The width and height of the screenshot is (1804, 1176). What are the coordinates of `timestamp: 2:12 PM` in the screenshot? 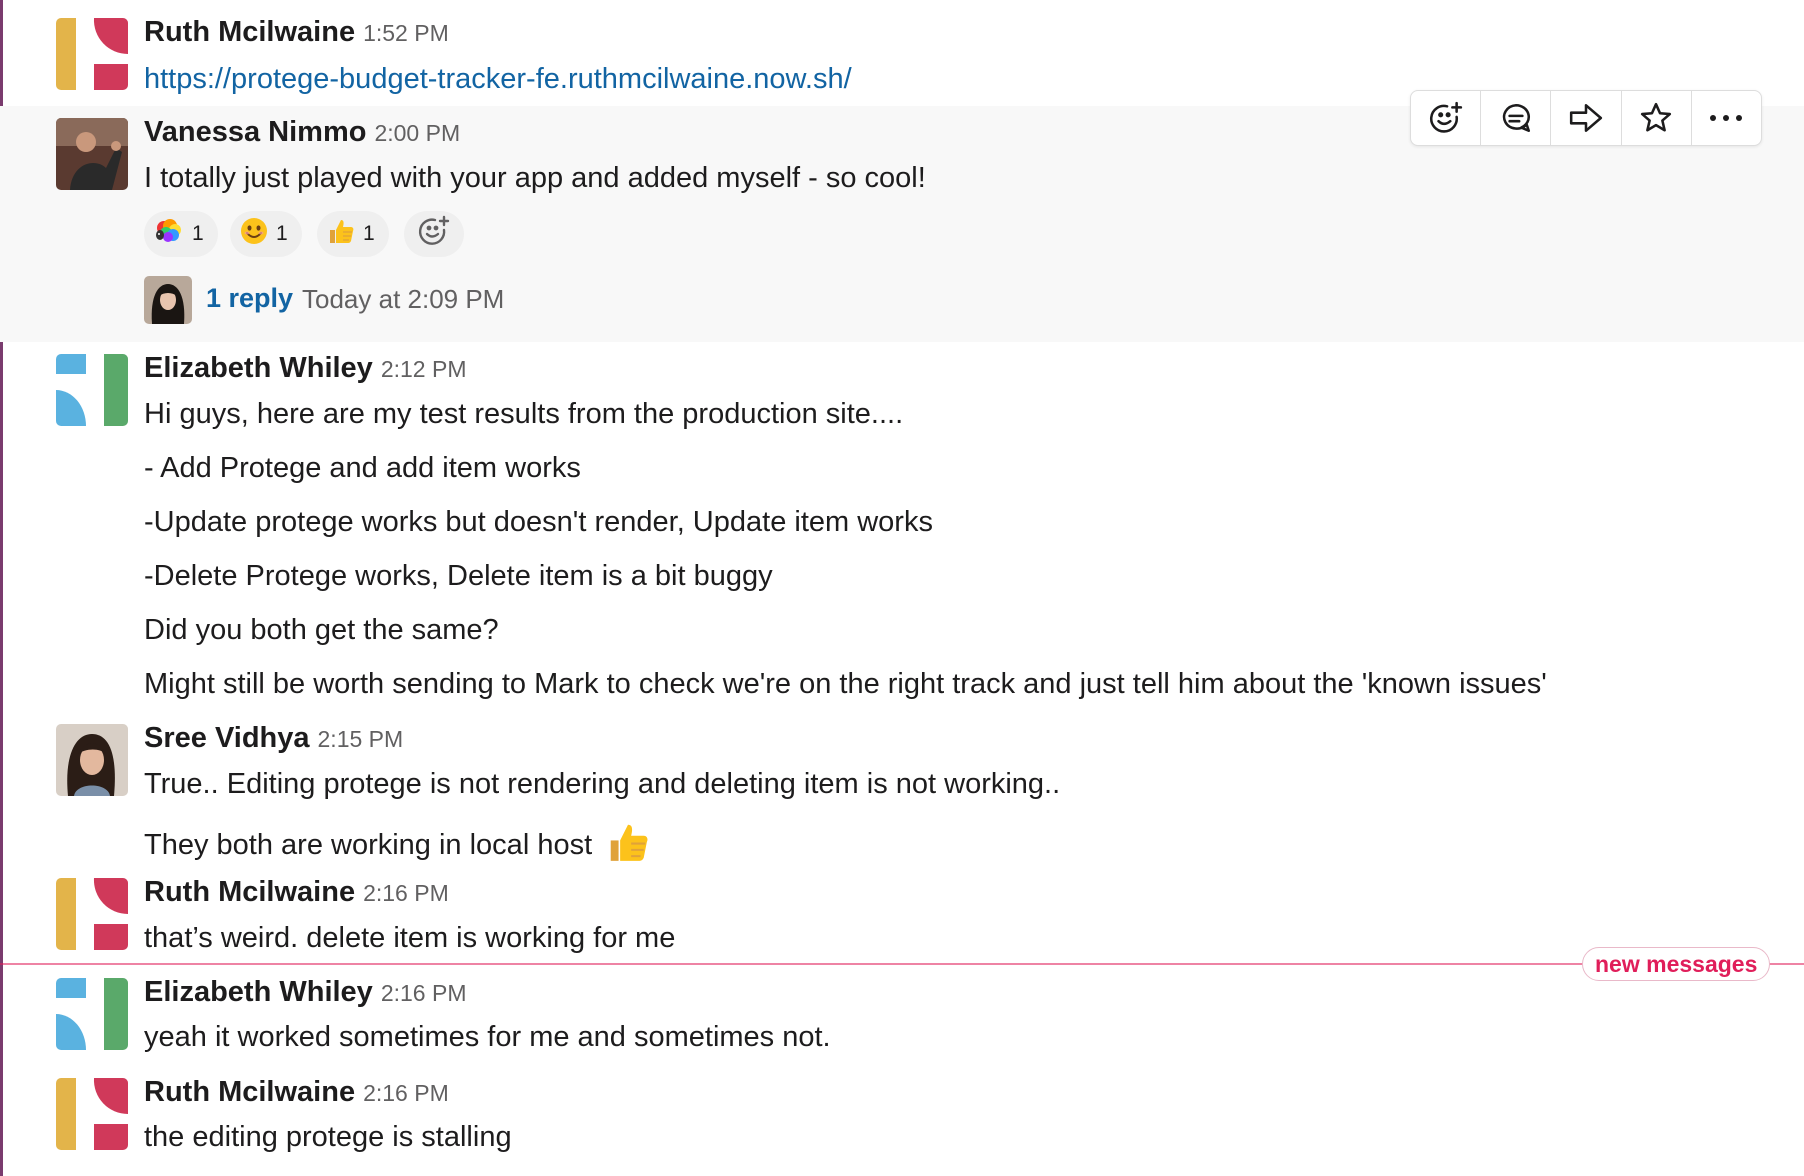 It's located at (424, 369).